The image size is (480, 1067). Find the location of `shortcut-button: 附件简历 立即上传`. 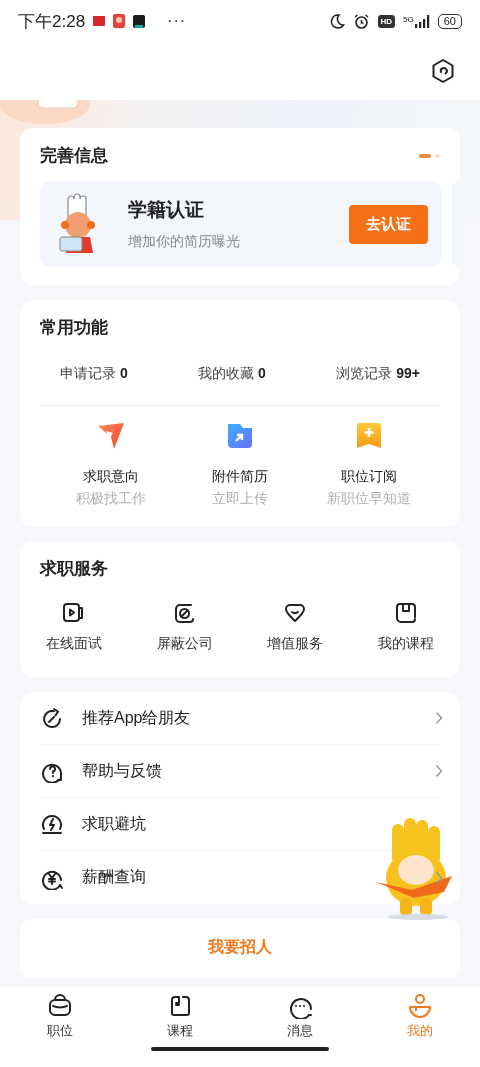

shortcut-button: 附件简历 立即上传 is located at coordinates (240, 464).